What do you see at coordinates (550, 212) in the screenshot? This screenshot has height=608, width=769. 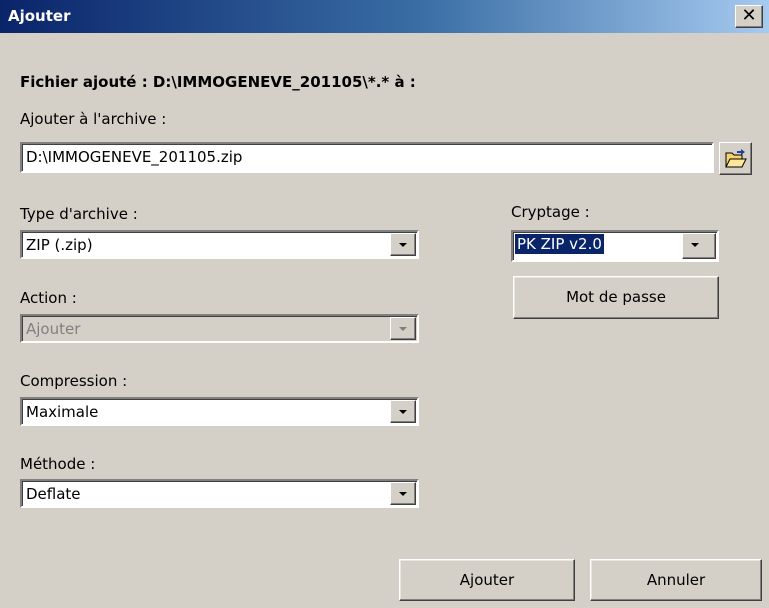 I see `encryption-label: Cryptage :` at bounding box center [550, 212].